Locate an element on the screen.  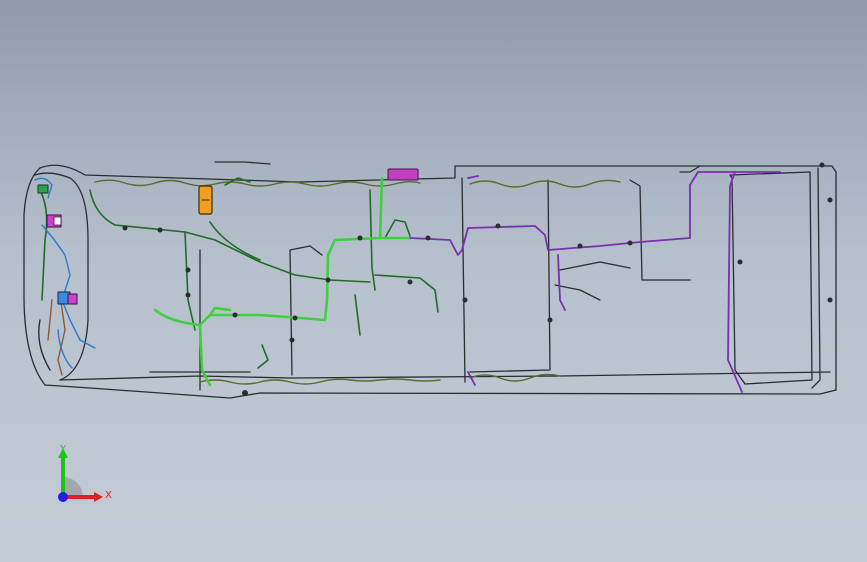
right-loop-wire is located at coordinates (771, 278).